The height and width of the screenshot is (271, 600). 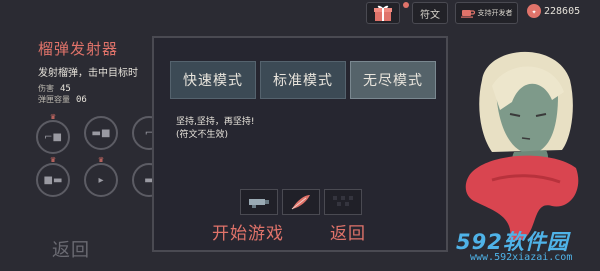 What do you see at coordinates (521, 257) in the screenshot?
I see `watermark-url: www.592xiazai.com` at bounding box center [521, 257].